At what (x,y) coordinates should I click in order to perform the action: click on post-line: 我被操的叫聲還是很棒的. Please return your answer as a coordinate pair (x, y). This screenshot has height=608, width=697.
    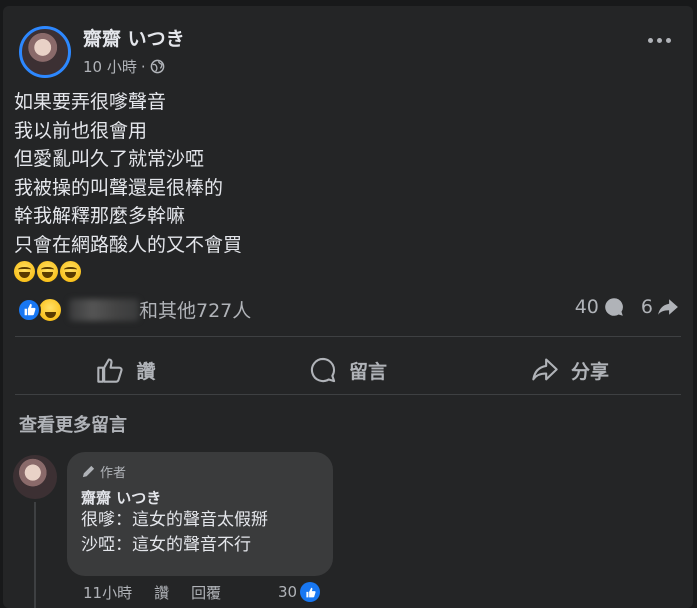
    Looking at the image, I should click on (119, 187).